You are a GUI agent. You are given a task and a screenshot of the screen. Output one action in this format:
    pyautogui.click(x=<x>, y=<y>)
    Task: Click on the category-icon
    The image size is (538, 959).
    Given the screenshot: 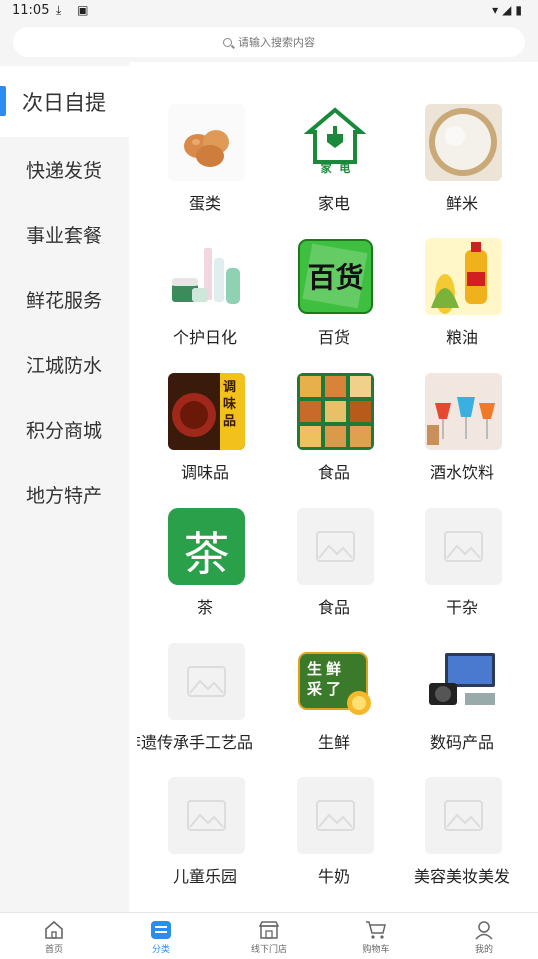 What is the action you would take?
    pyautogui.click(x=161, y=930)
    